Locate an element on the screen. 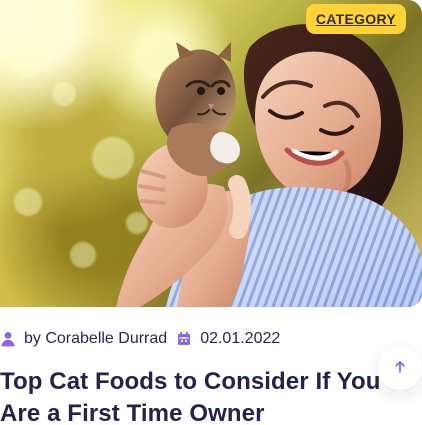 This screenshot has width=422, height=425. author-meta: by Corabelle Durrad is located at coordinates (83, 339).